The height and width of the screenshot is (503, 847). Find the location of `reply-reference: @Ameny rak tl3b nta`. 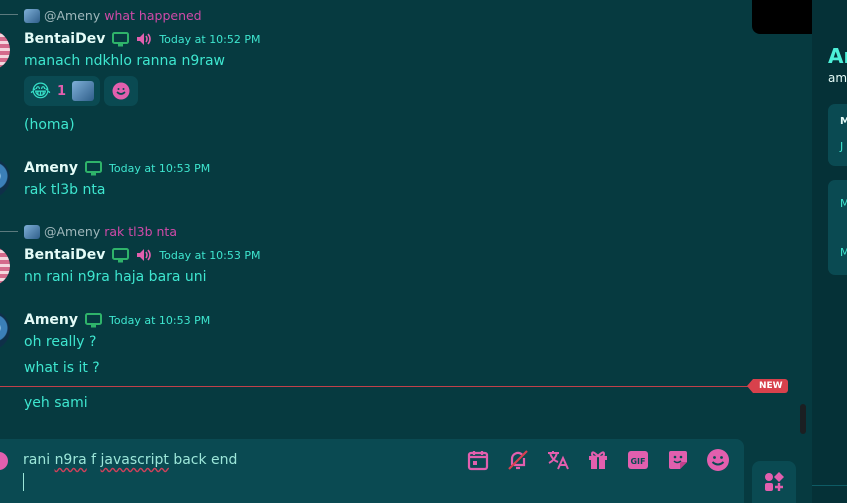

reply-reference: @Ameny rak tl3b nta is located at coordinates (100, 231).